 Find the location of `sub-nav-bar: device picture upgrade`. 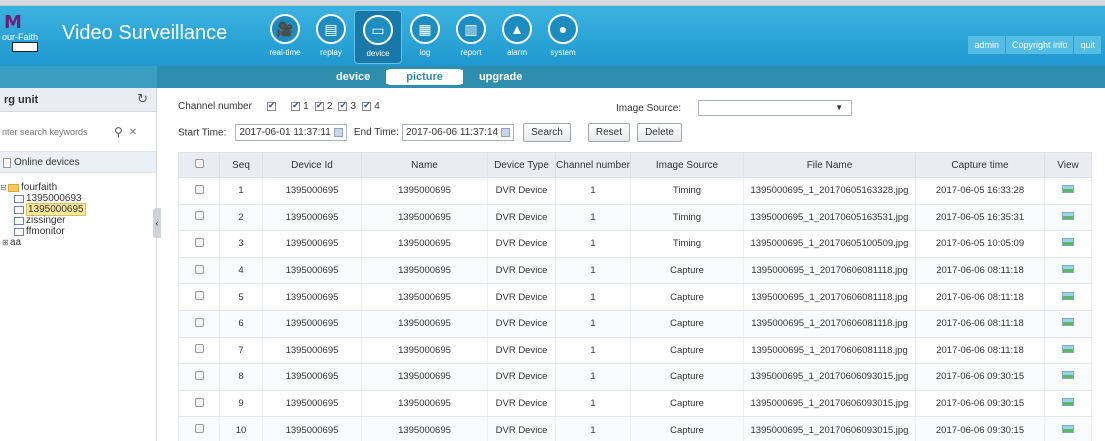

sub-nav-bar: device picture upgrade is located at coordinates (552, 77).